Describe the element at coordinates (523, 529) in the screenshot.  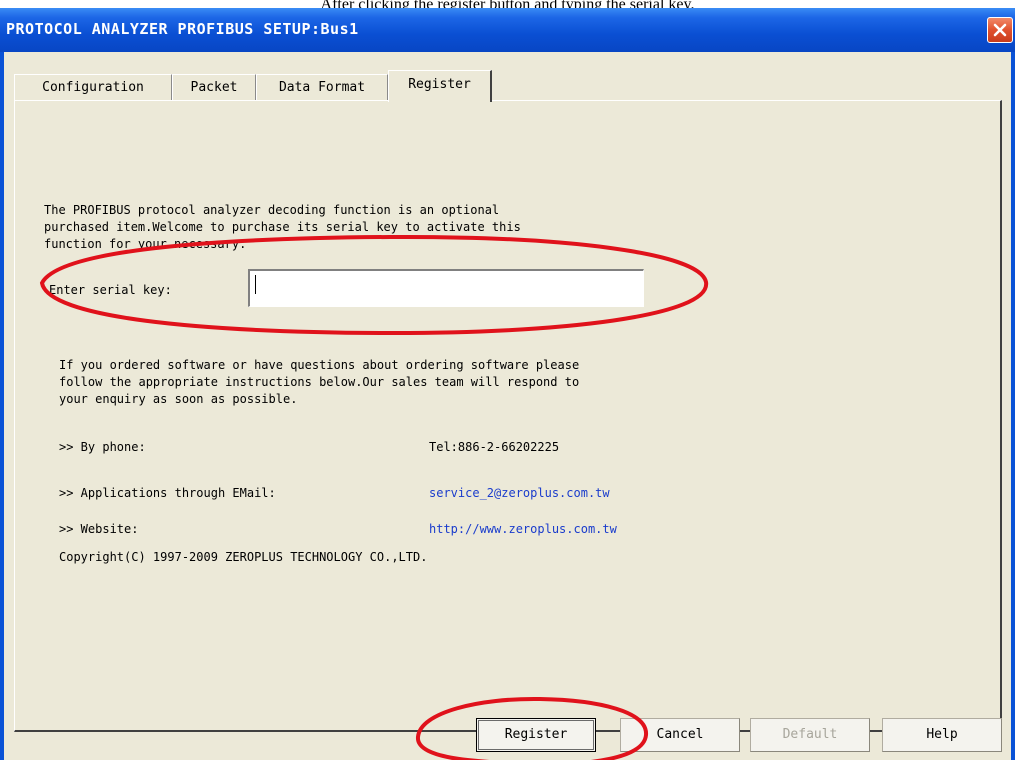
I see `website-link: http://www.zeroplus.com.tw` at that location.